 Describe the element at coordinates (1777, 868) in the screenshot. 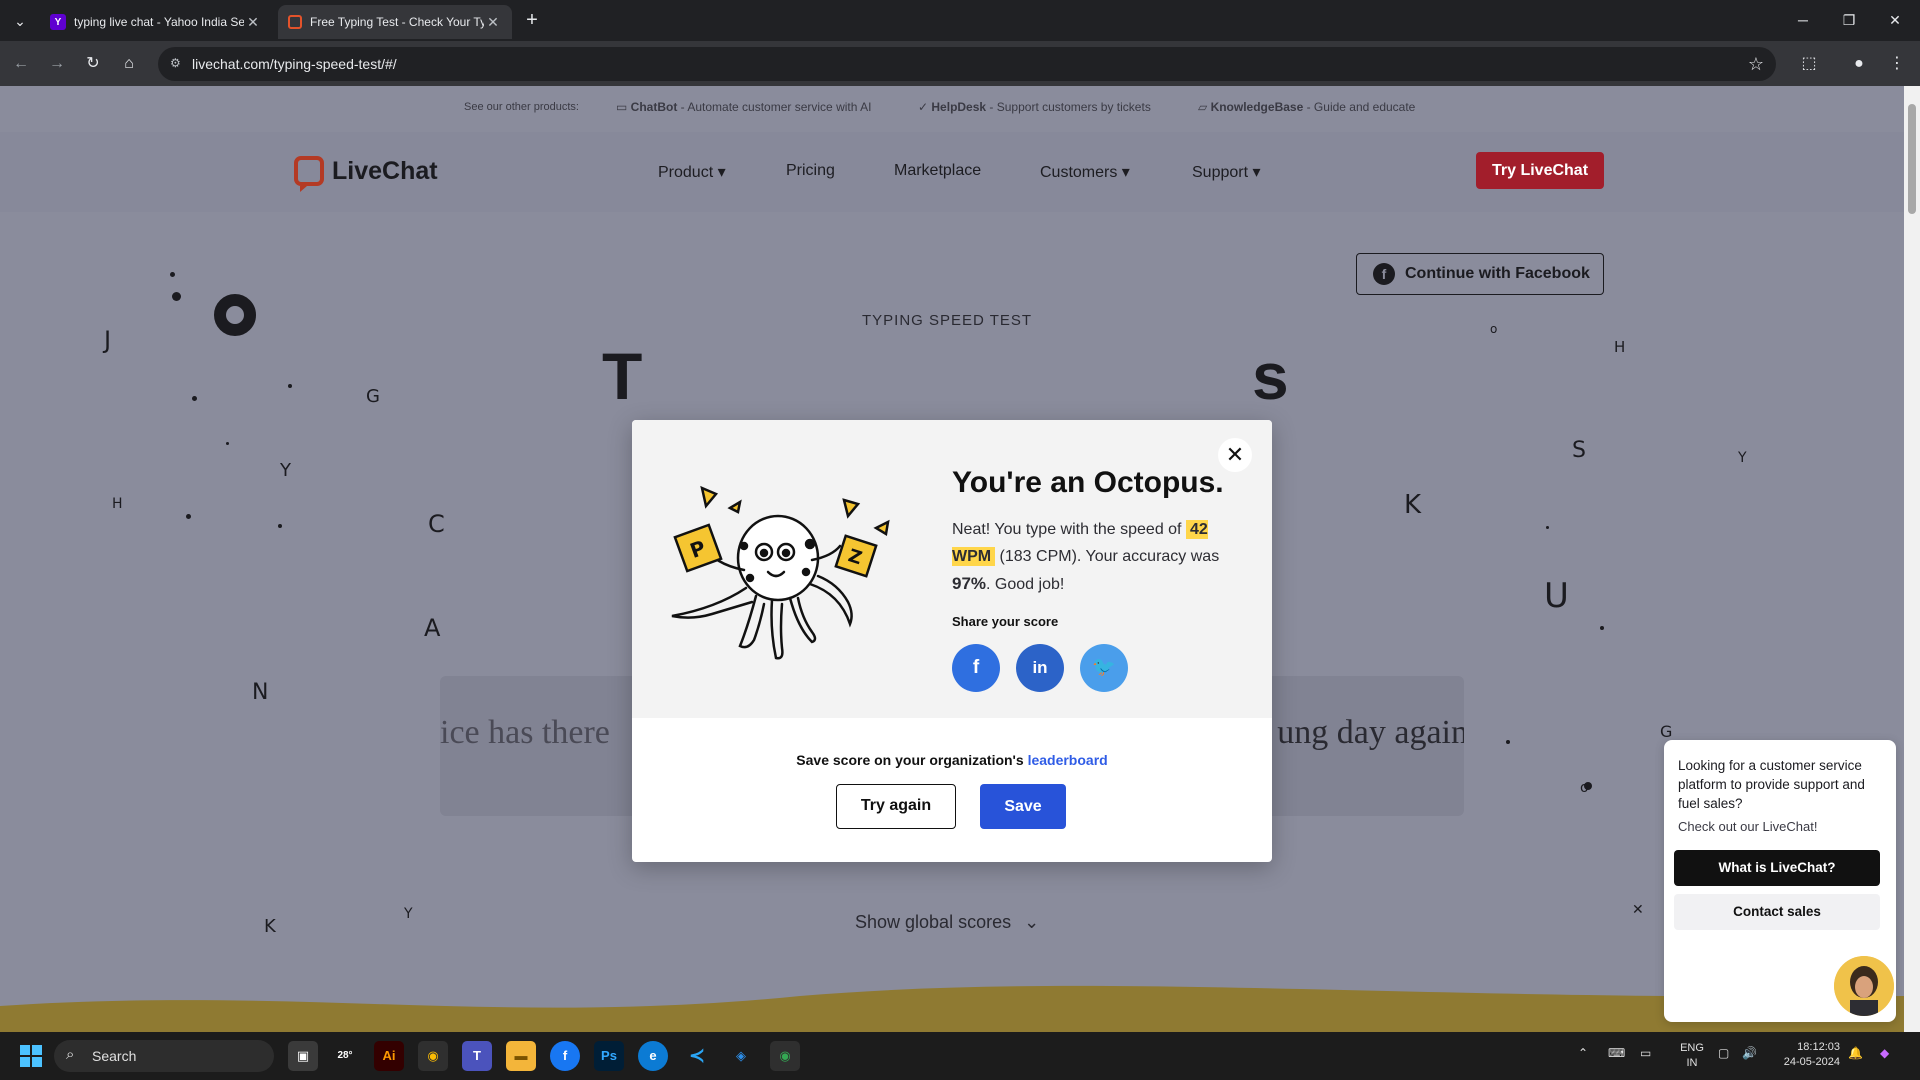

I see `what-is-livechat-button: What is LiveChat?` at that location.